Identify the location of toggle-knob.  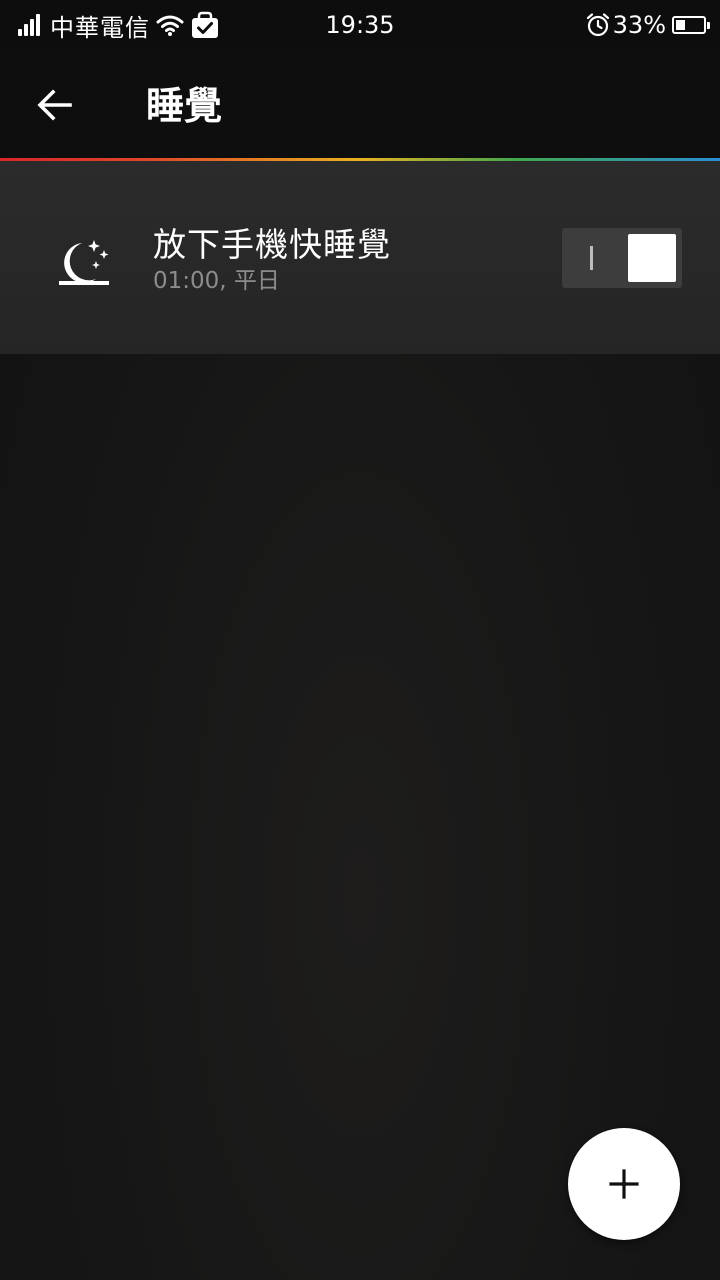
(652, 258).